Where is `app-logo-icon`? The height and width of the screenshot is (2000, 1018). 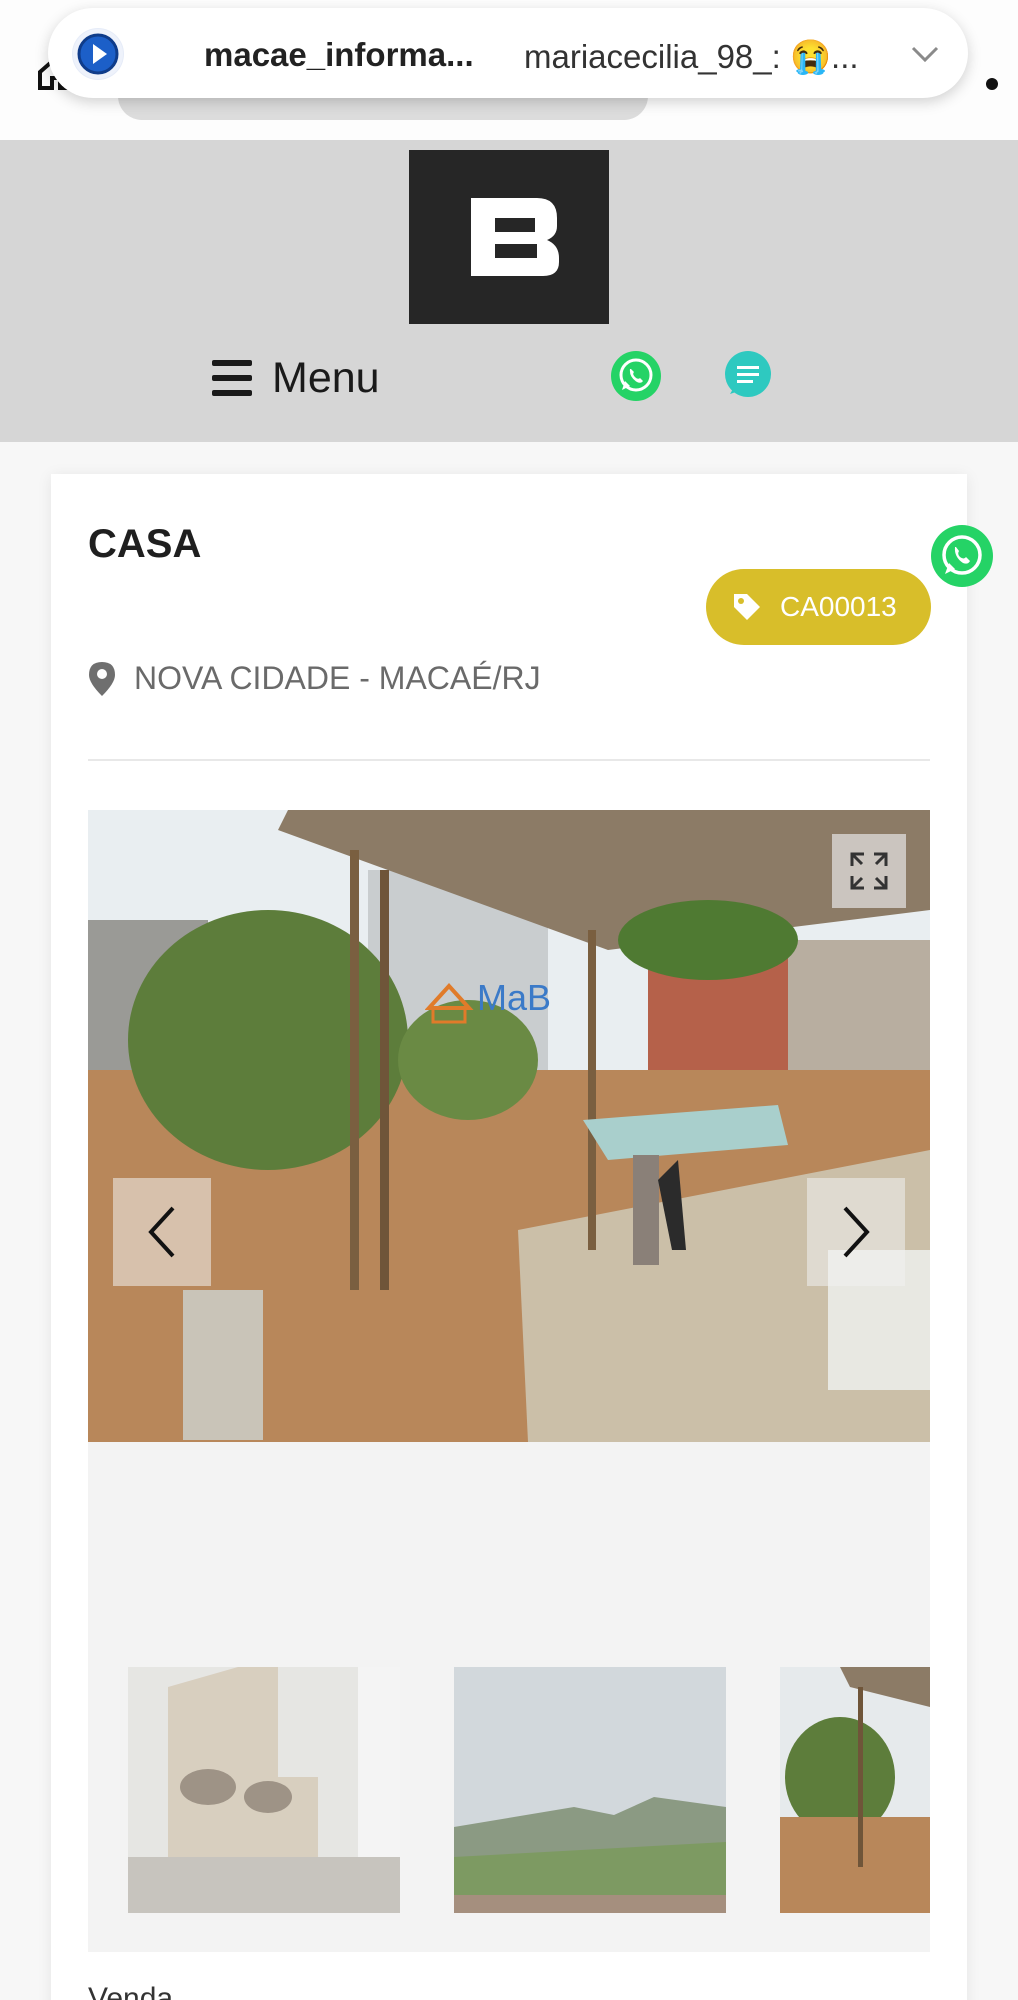 app-logo-icon is located at coordinates (98, 54).